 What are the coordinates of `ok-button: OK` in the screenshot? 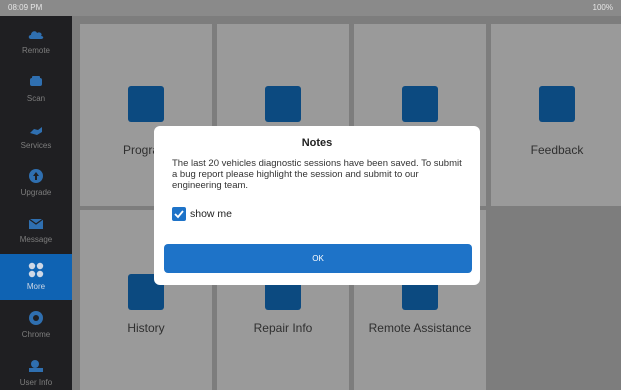 It's located at (318, 258).